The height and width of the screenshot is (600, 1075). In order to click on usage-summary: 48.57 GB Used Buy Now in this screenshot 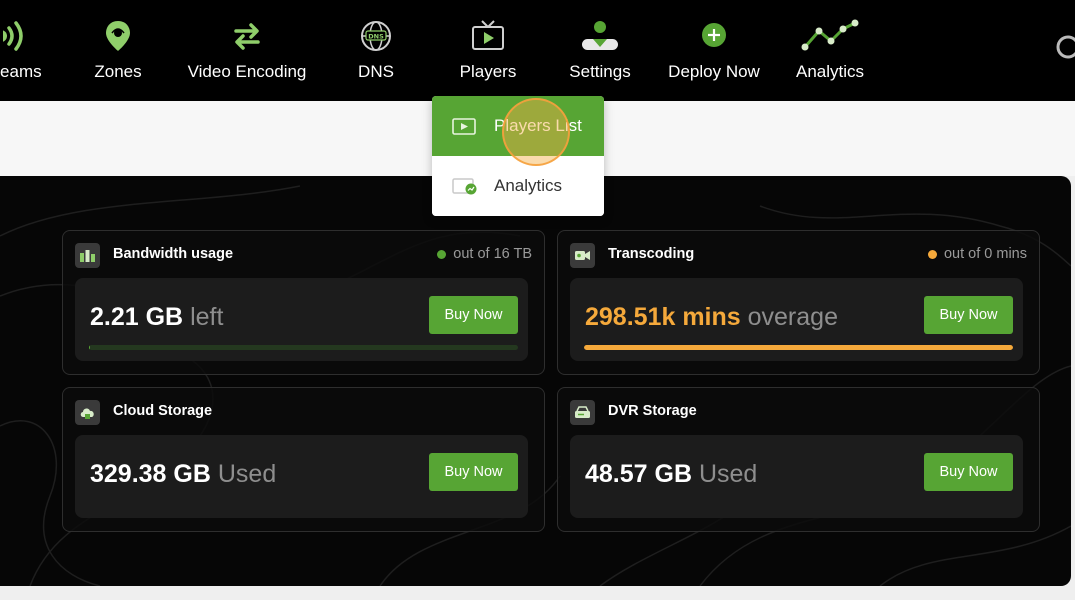, I will do `click(796, 476)`.